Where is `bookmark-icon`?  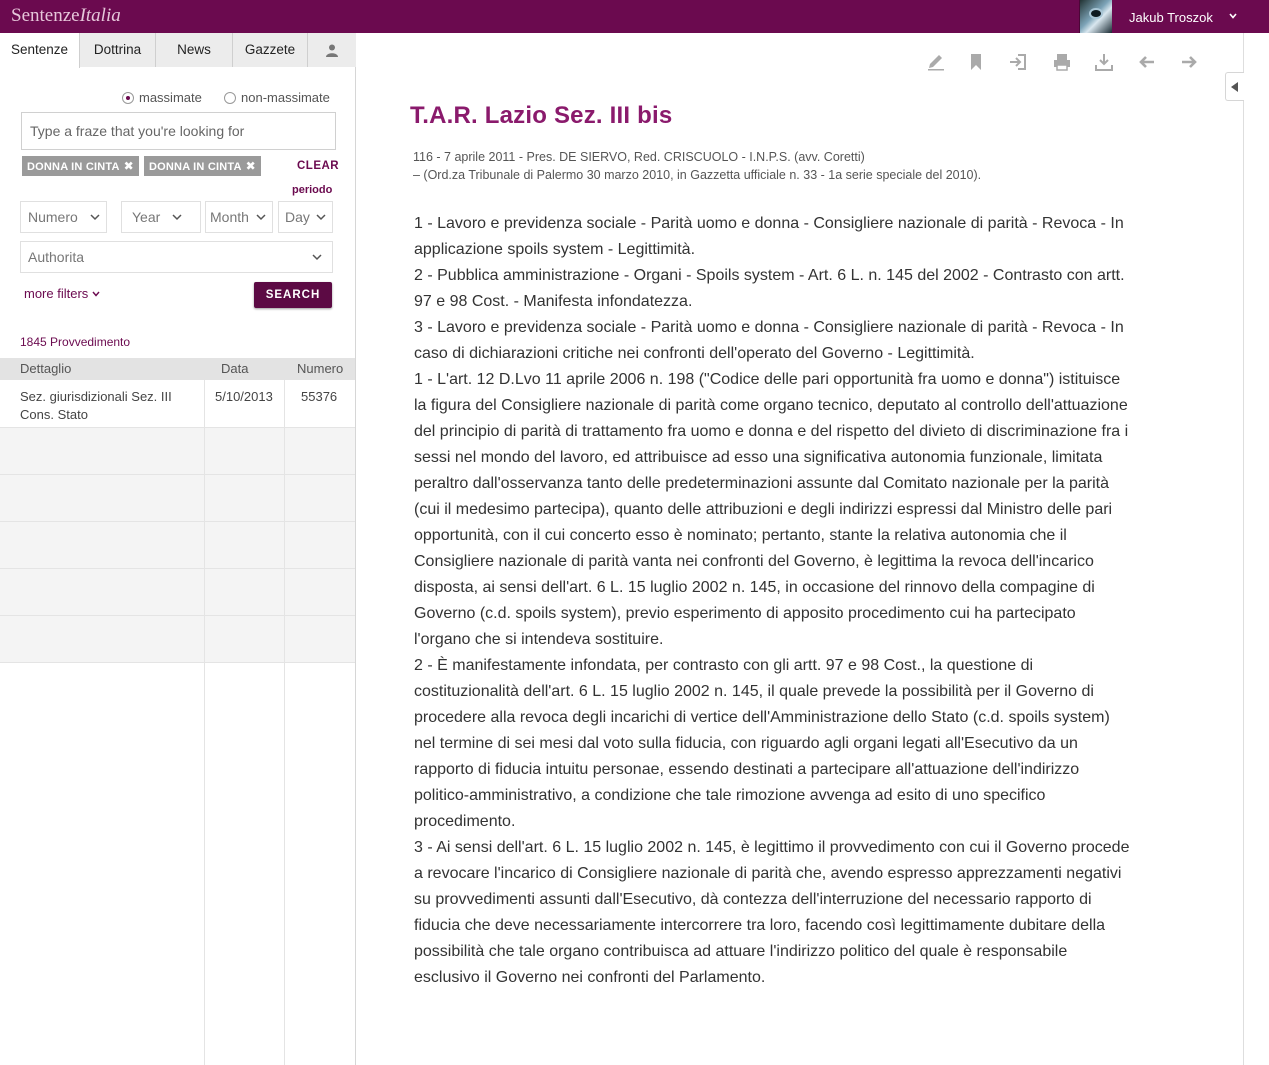
bookmark-icon is located at coordinates (976, 62).